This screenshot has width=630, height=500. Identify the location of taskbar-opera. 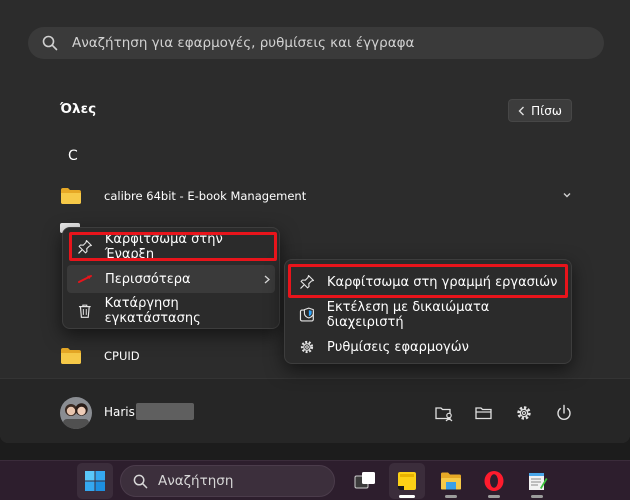
(494, 481).